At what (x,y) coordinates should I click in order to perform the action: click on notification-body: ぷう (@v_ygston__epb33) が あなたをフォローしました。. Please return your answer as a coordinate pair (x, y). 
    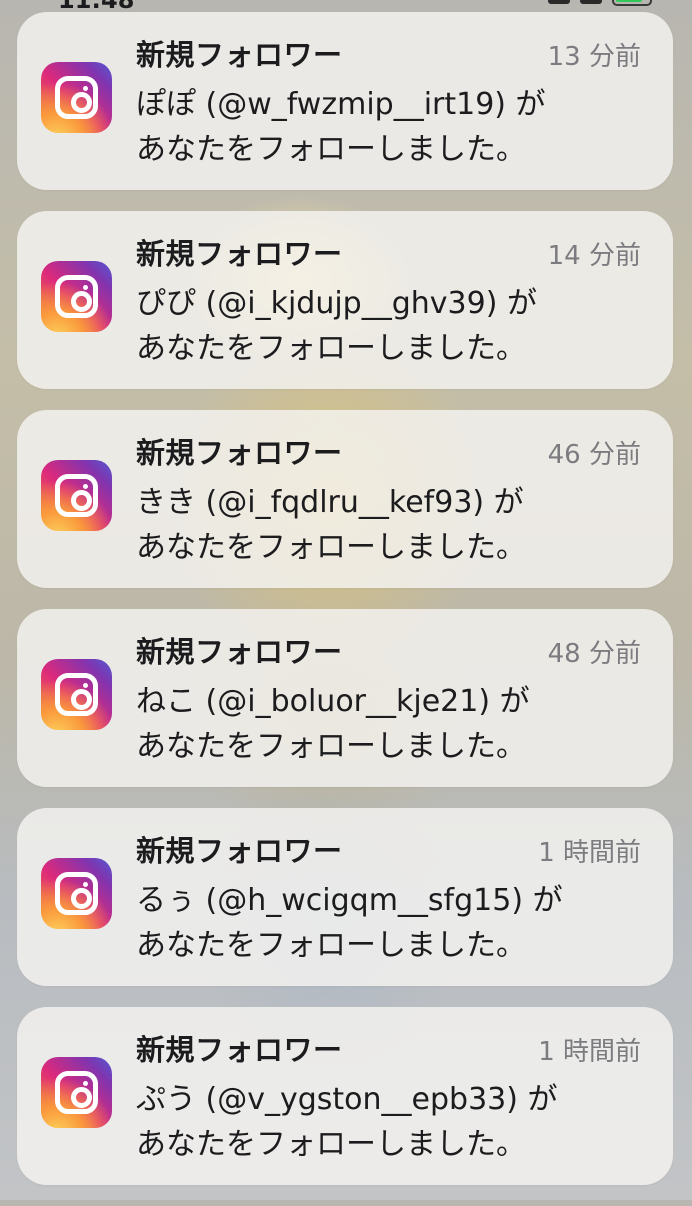
    Looking at the image, I should click on (396, 1122).